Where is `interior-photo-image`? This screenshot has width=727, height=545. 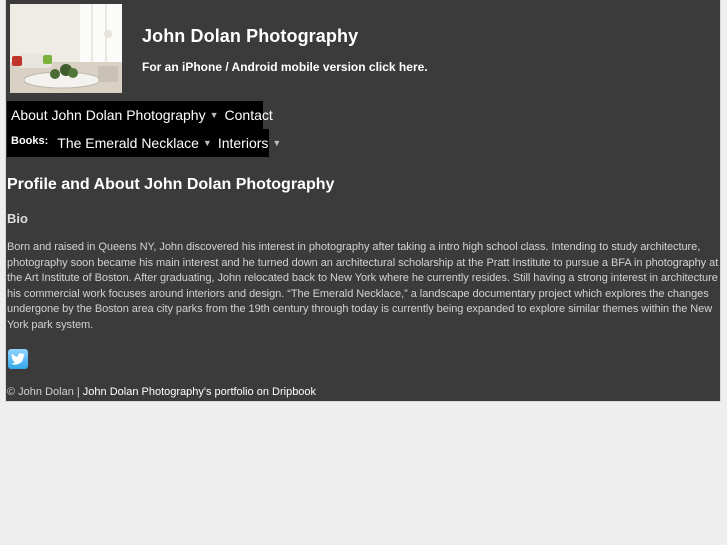
interior-photo-image is located at coordinates (66, 48).